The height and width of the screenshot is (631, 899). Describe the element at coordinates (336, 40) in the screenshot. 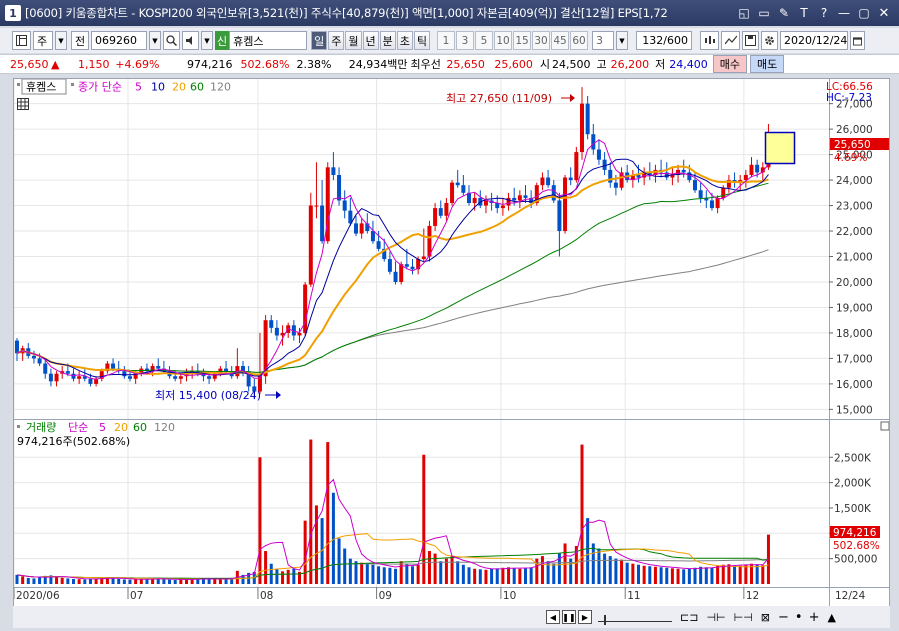

I see `tab-weekly: 주` at that location.